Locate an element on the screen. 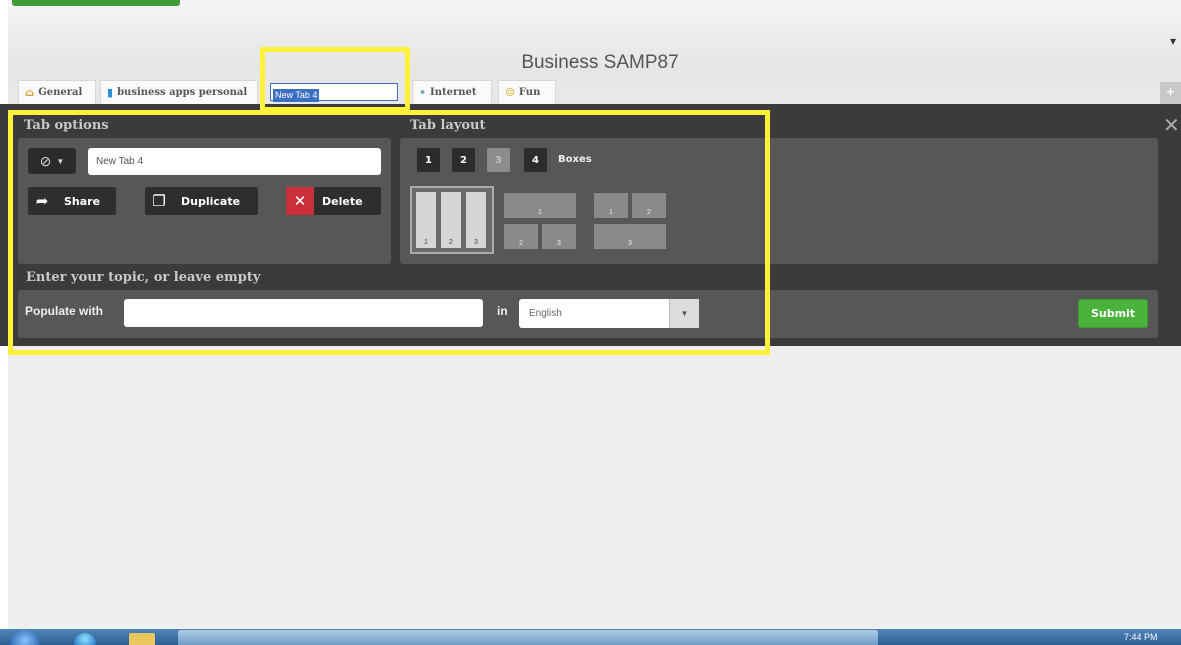  tab-label: Fun is located at coordinates (529, 92).